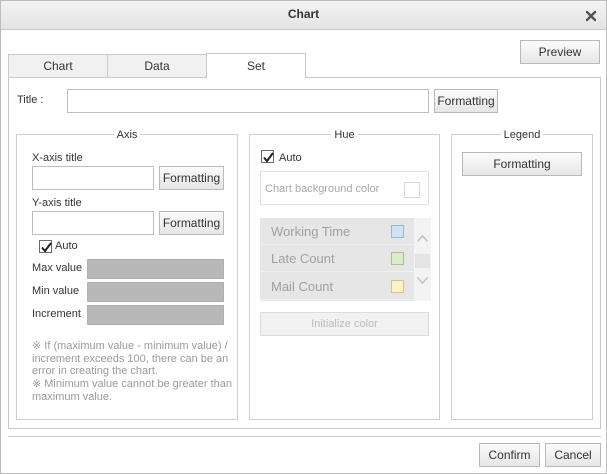  Describe the element at coordinates (66, 246) in the screenshot. I see `axis-auto-label: Auto` at that location.